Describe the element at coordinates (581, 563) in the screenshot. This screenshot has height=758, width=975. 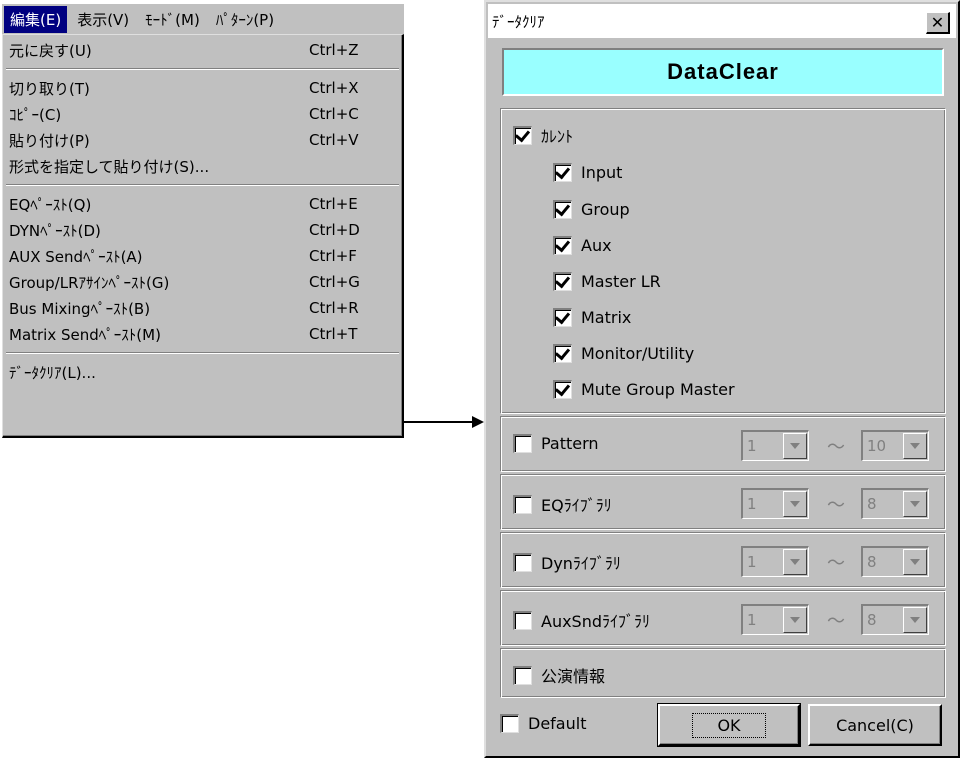
I see `checkbox-label: Dynﾗｲﾌﾞﾗﾘ` at that location.